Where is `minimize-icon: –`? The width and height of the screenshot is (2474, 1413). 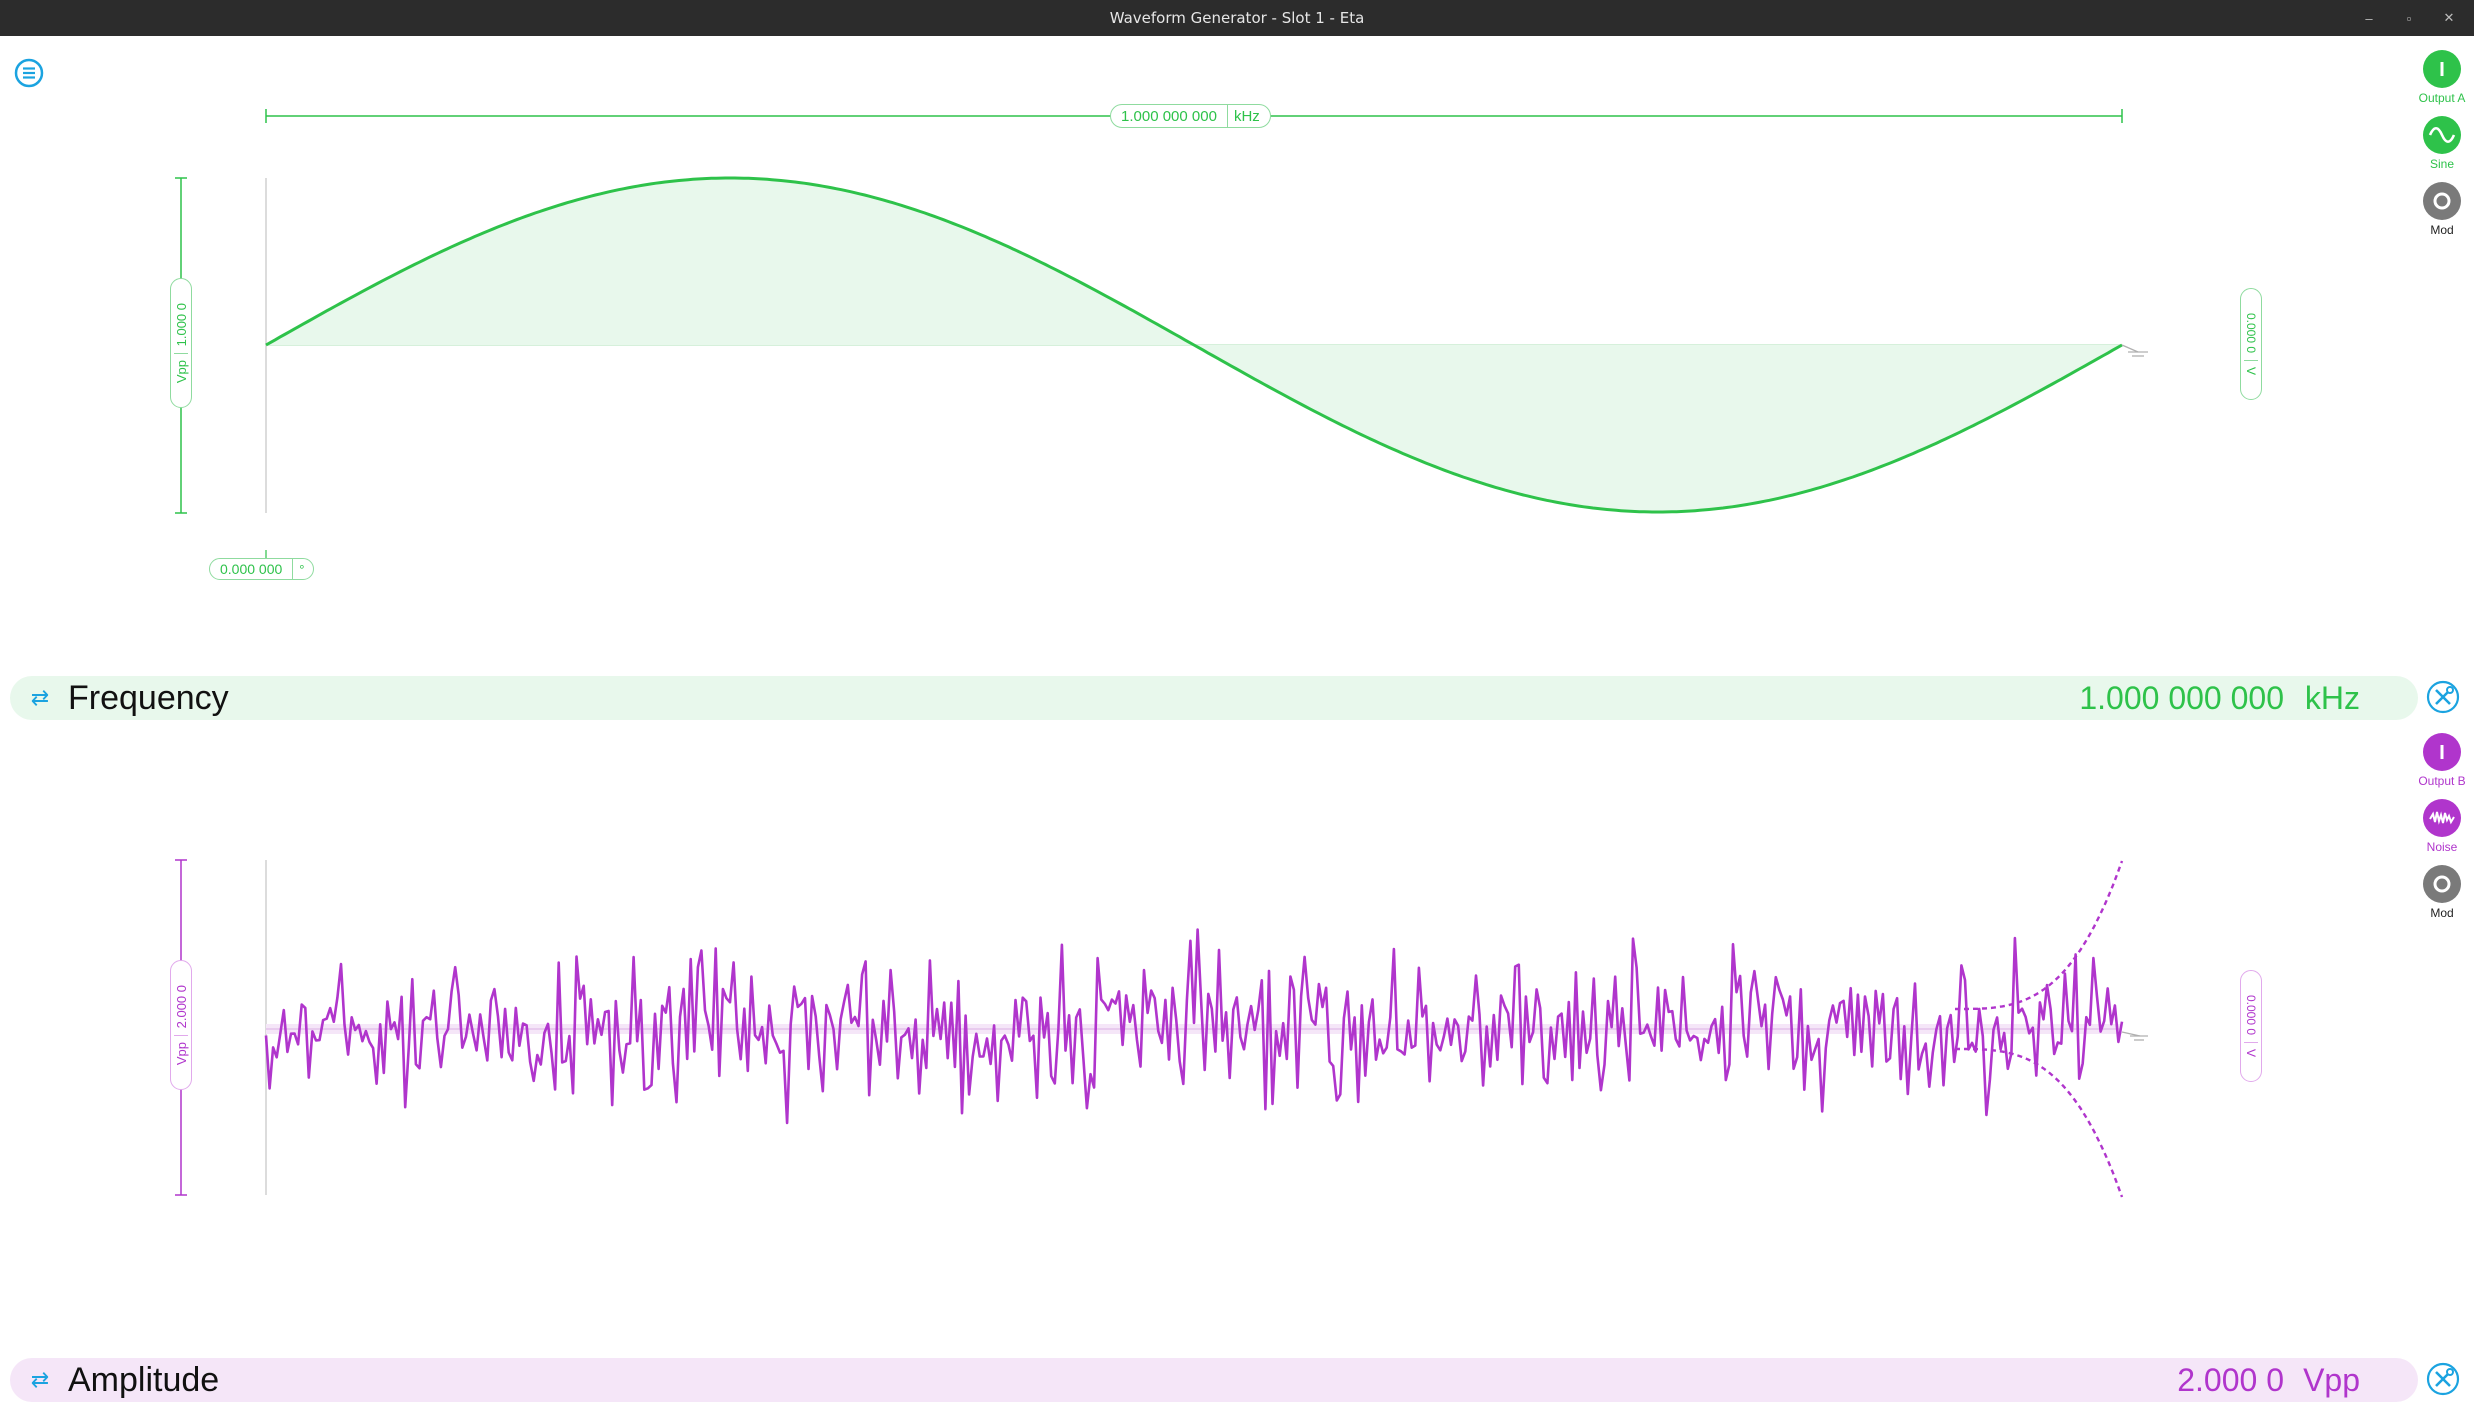
minimize-icon: – is located at coordinates (2369, 18).